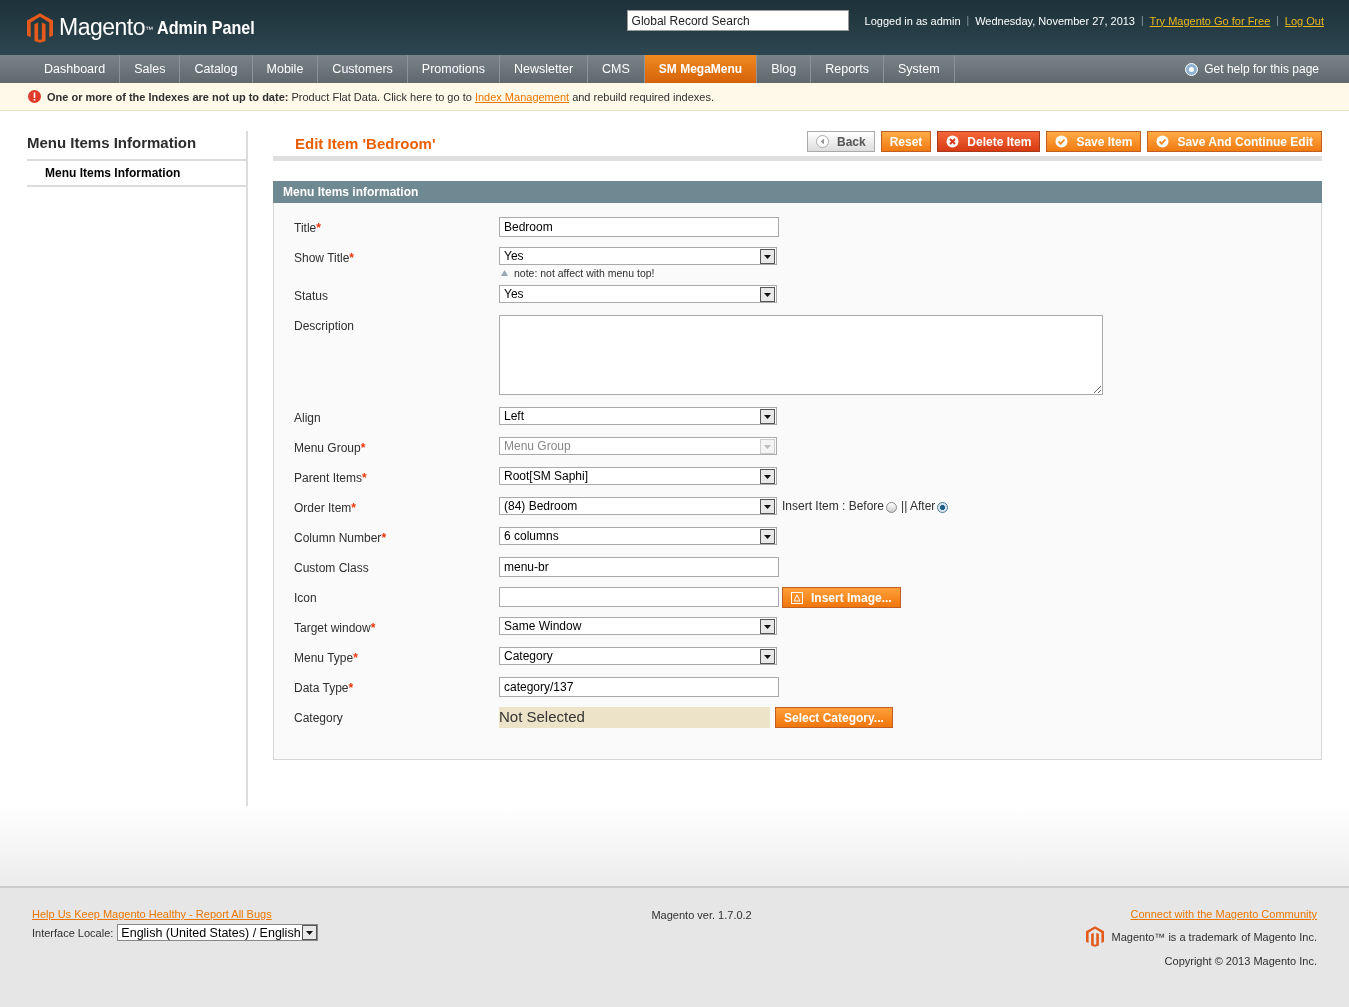  I want to click on report-bugs-link: Help Us Keep Magento Healthy - Report All Bugs, so click(175, 914).